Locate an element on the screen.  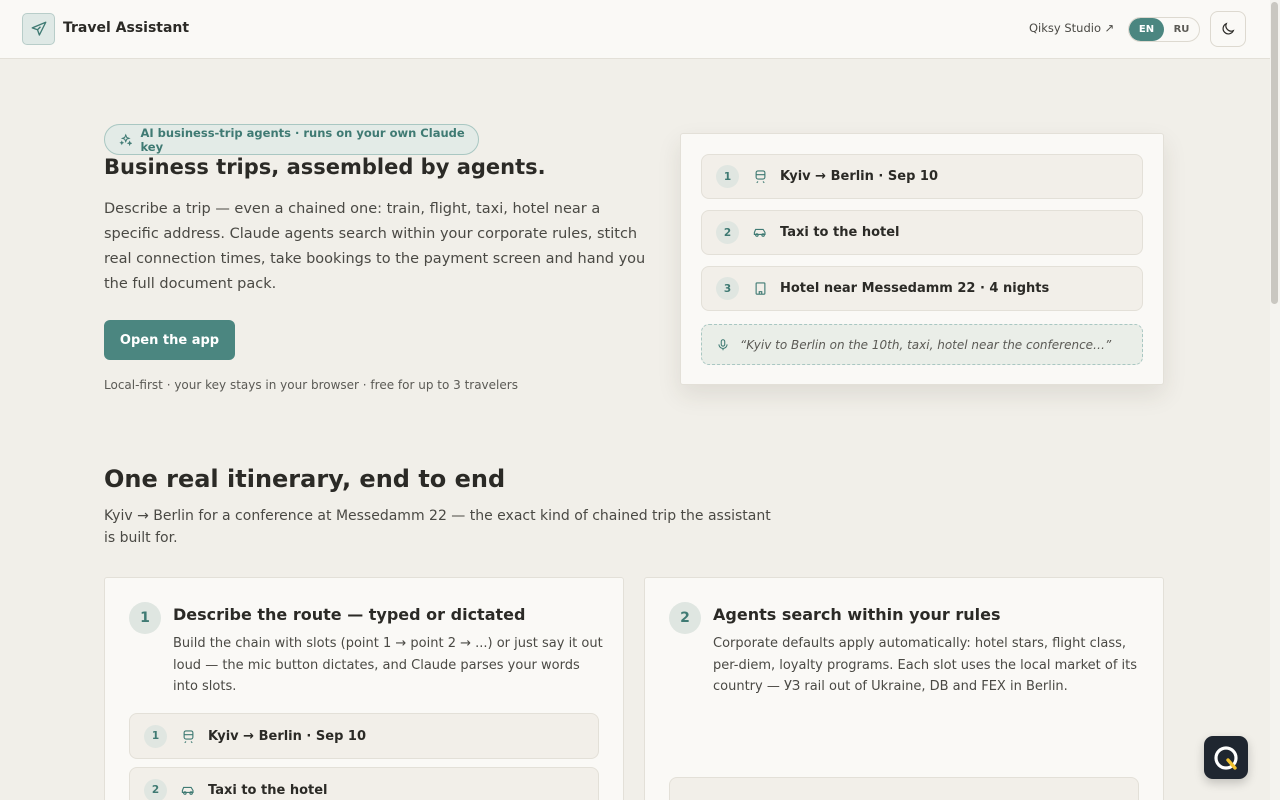
top-header: Travel Assistant Qiksy Studio ↗ EN RU is located at coordinates (635, 29).